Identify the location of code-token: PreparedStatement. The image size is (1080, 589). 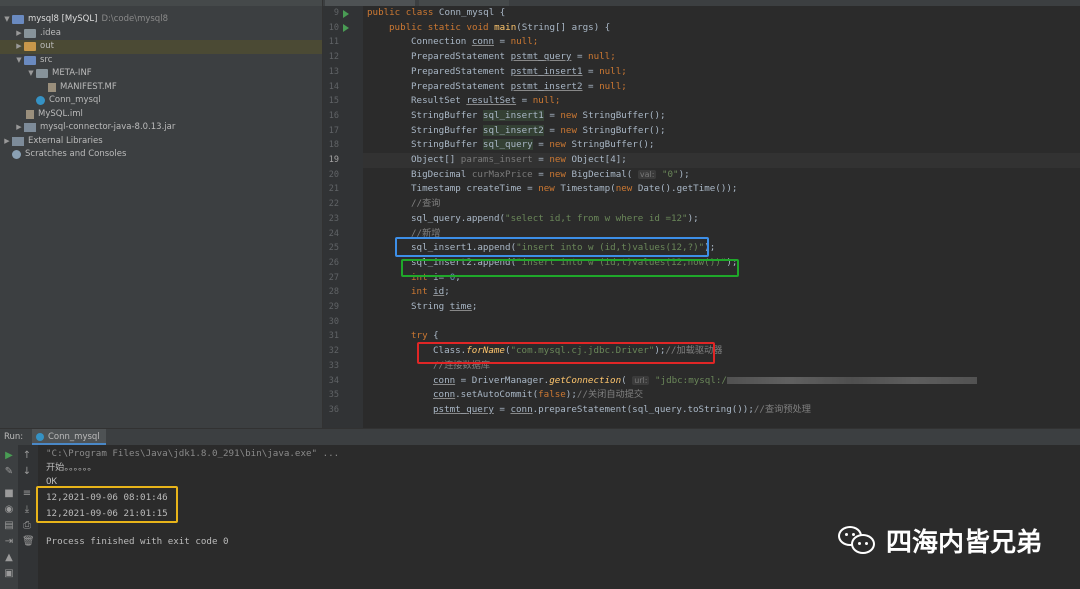
(461, 71).